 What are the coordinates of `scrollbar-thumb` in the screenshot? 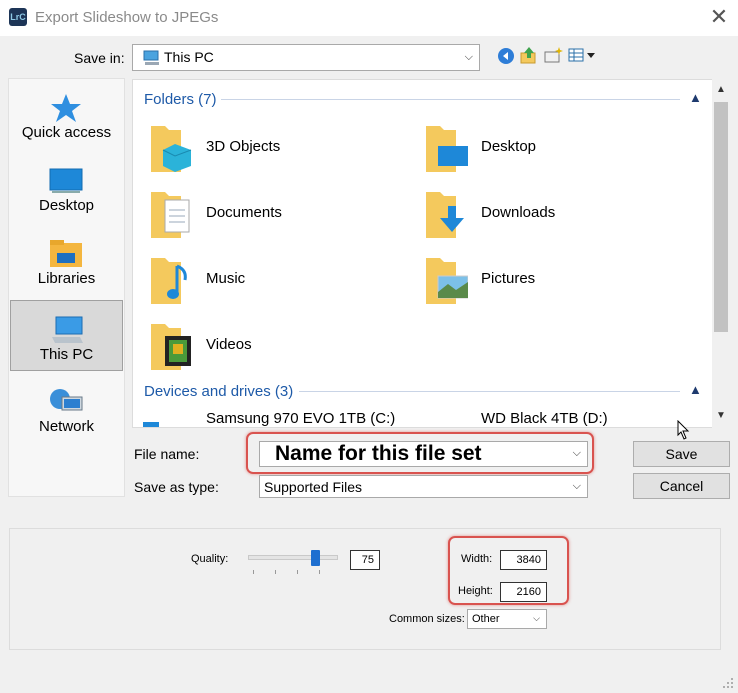 It's located at (721, 217).